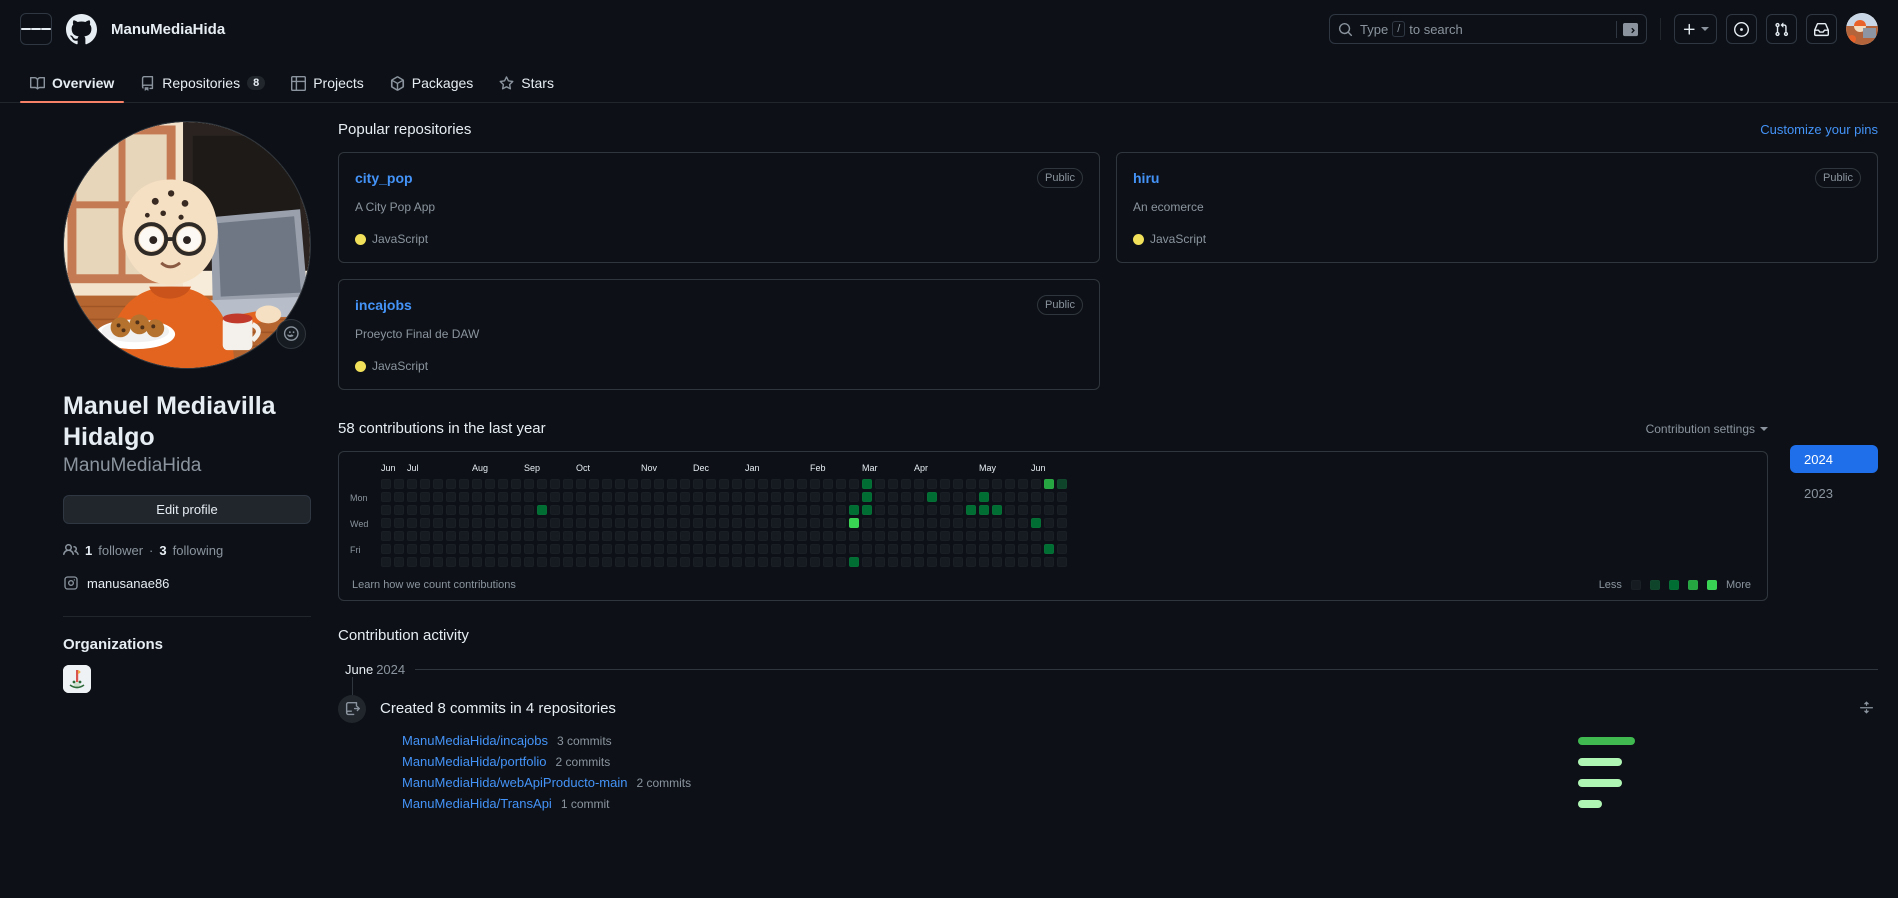 This screenshot has height=898, width=1898. I want to click on emoji-status-button, so click(291, 334).